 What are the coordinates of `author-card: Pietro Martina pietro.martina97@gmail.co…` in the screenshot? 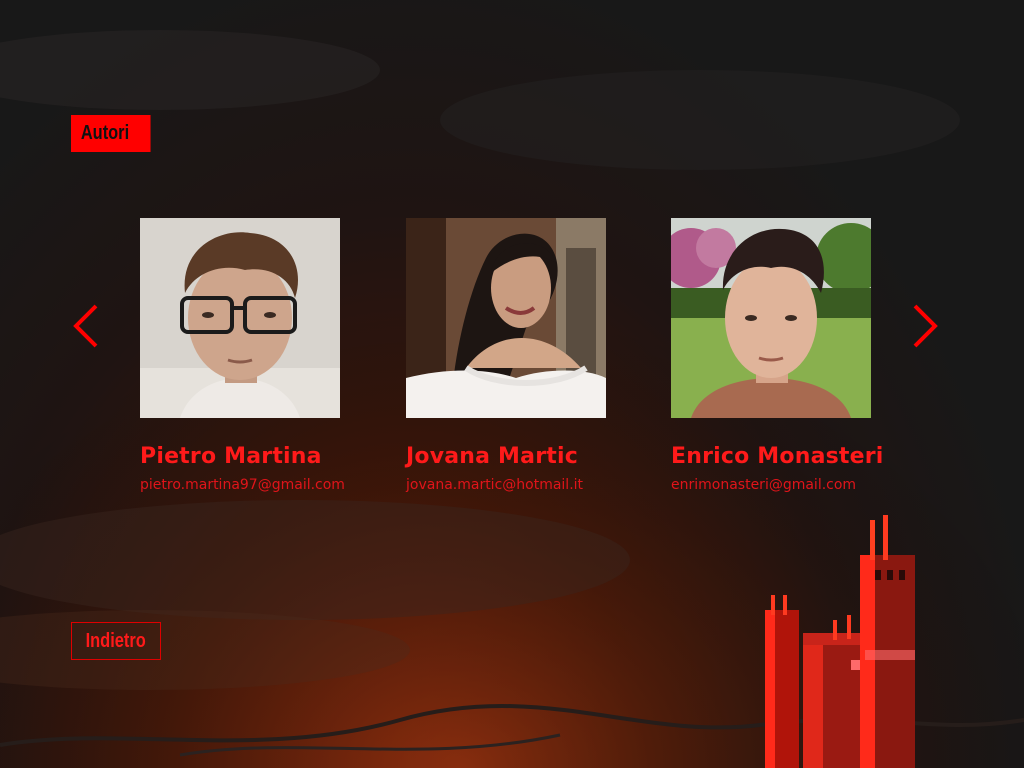 It's located at (245, 355).